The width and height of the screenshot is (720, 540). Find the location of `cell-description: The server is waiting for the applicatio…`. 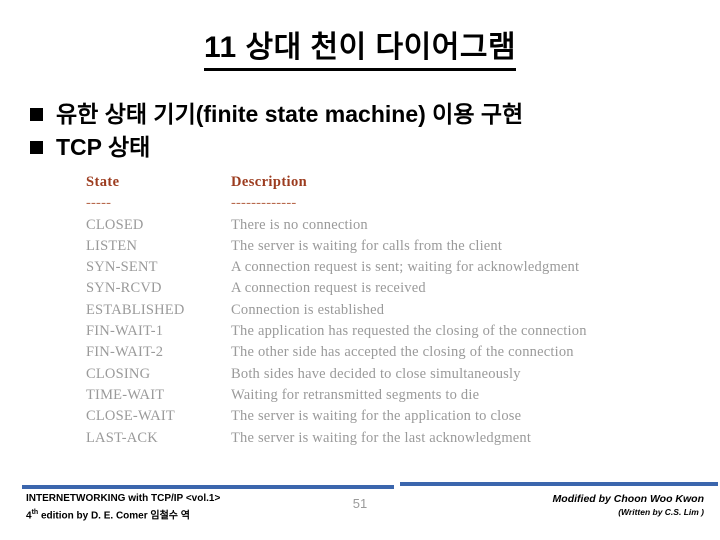

cell-description: The server is waiting for the applicatio… is located at coordinates (376, 416).